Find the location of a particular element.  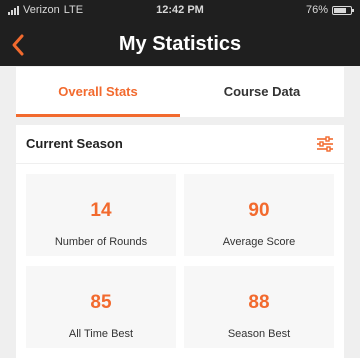

stat-value: 88 is located at coordinates (259, 302).